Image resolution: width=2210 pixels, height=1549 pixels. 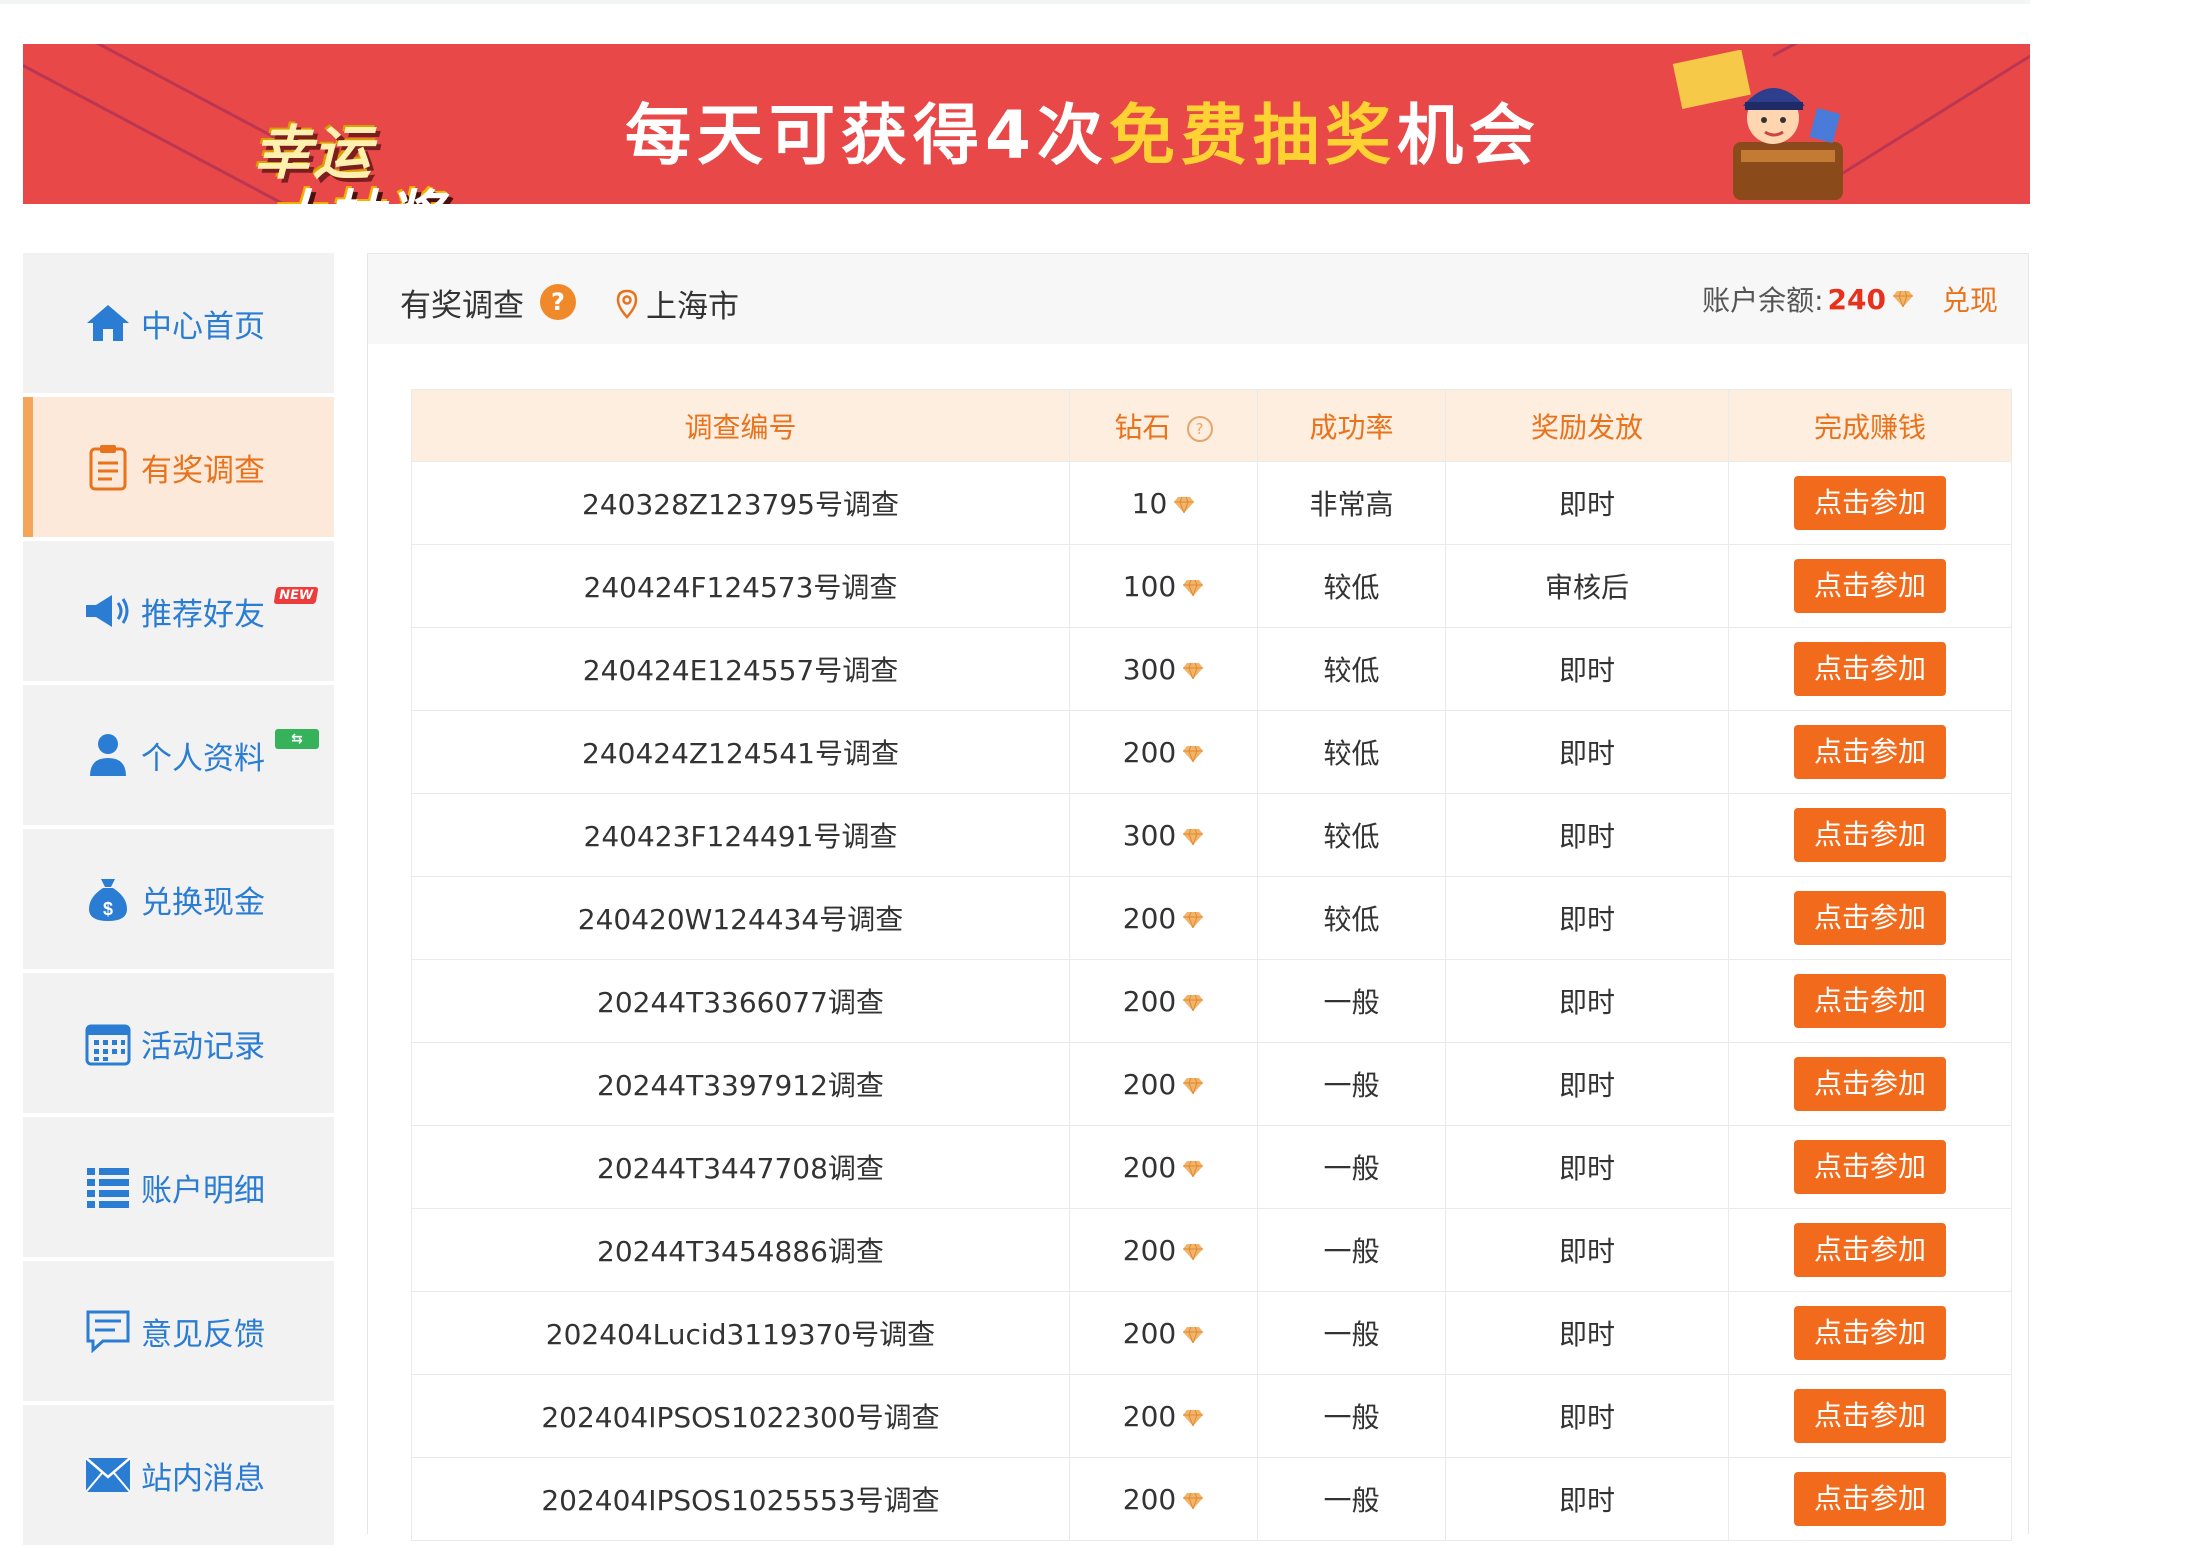 What do you see at coordinates (1163, 835) in the screenshot?
I see `diamond-reward: 300` at bounding box center [1163, 835].